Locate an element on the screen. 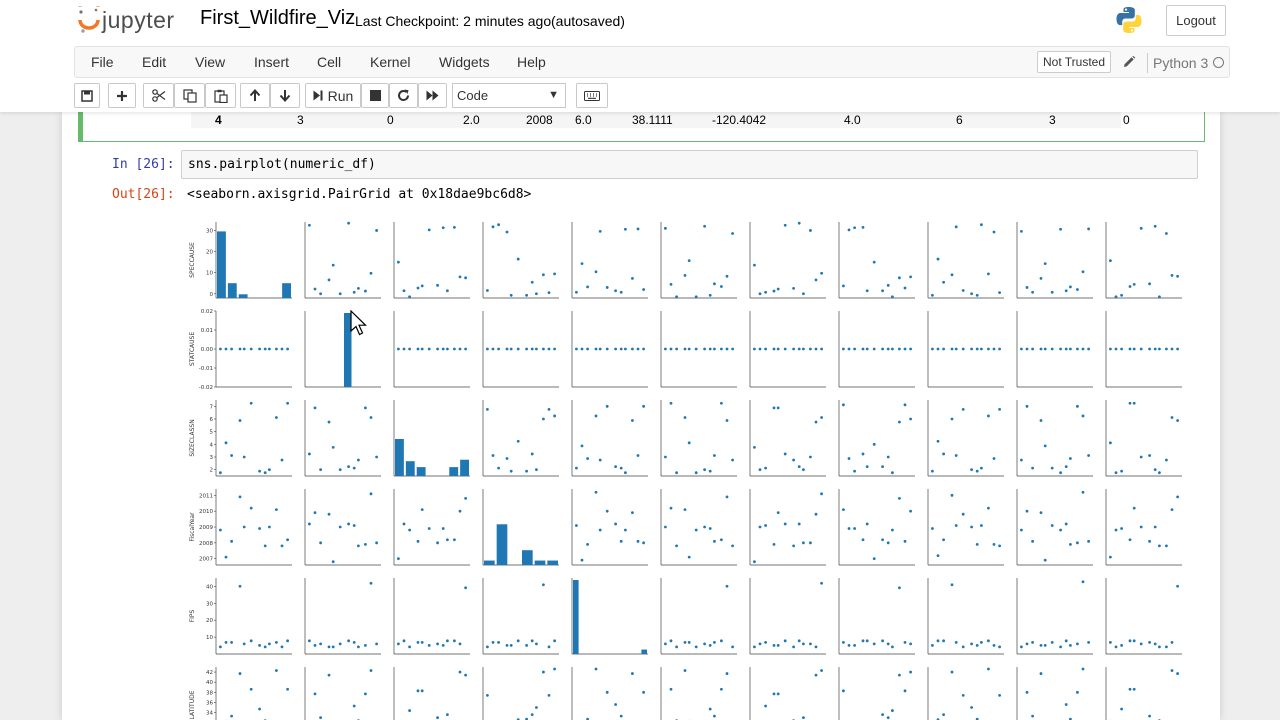 The image size is (1280, 720). restart-button is located at coordinates (403, 95).